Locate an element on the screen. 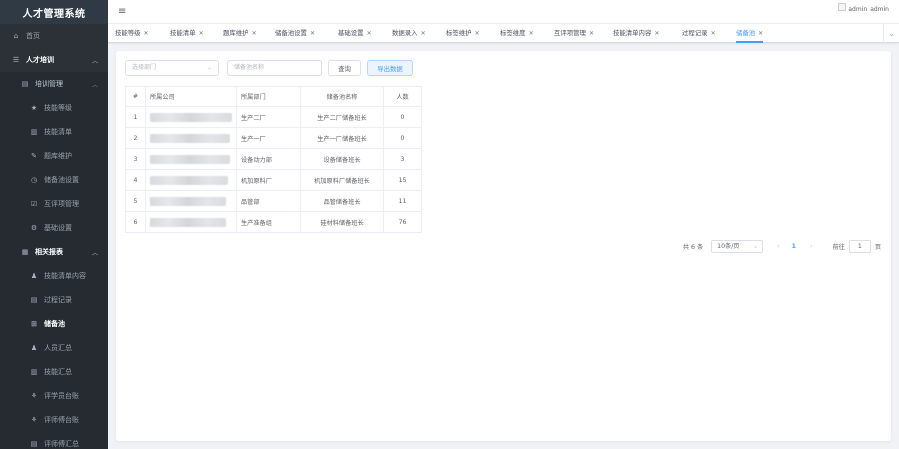 The width and height of the screenshot is (899, 449). sidebar-item-skill-level: ★ 技能等级 is located at coordinates (54, 108).